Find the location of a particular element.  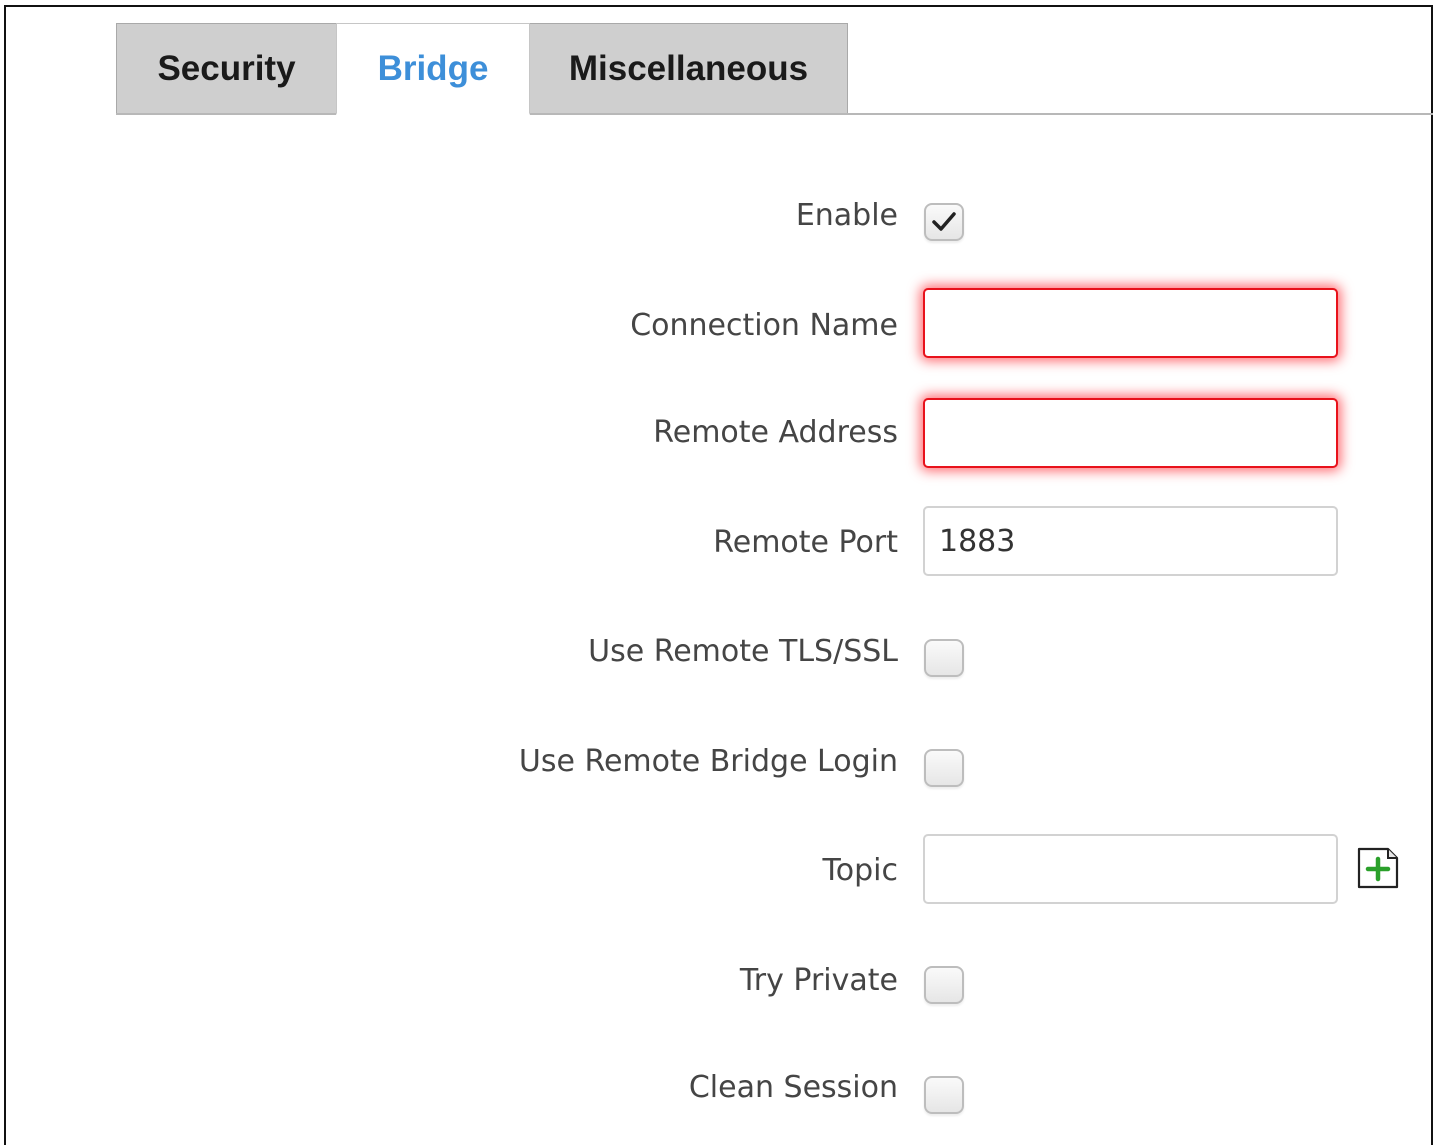

tab-divider is located at coordinates (774, 114).